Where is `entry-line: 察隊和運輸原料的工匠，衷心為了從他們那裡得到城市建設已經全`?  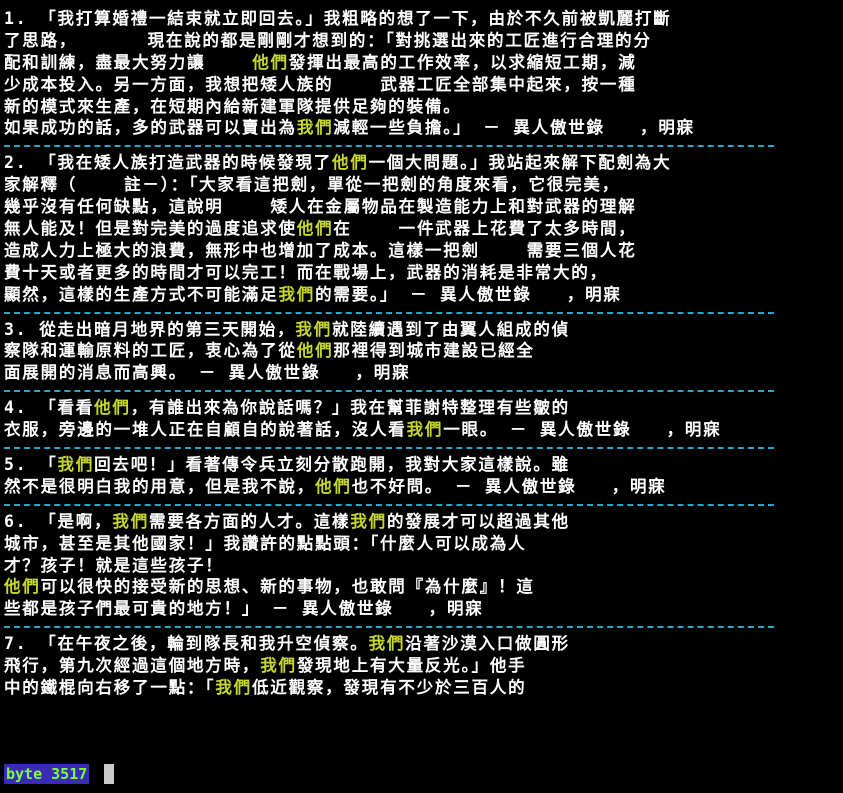
entry-line: 察隊和運輸原料的工匠，衷心為了從他們那裡得到城市建設已經全 is located at coordinates (420, 351).